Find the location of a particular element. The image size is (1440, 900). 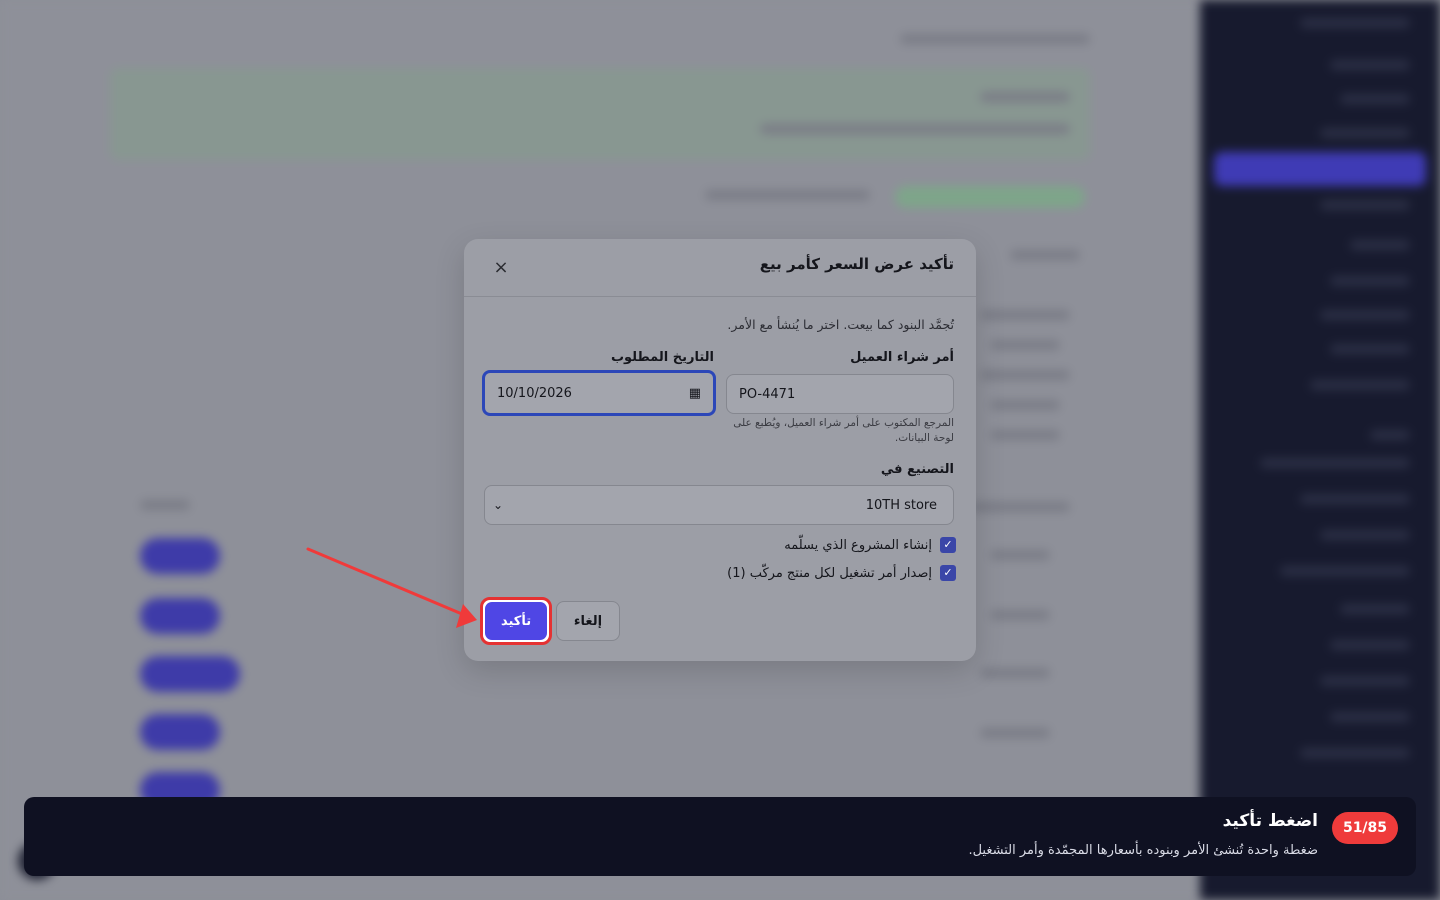

cancel-button: إلغاء is located at coordinates (588, 621).